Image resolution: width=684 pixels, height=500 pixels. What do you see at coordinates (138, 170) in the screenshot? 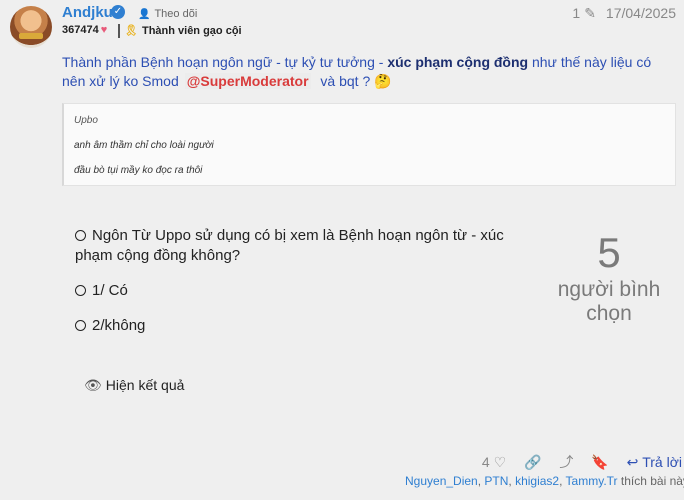
I see `quote-line: đầu bò tụi mầy ko đọc ra thôi` at bounding box center [138, 170].